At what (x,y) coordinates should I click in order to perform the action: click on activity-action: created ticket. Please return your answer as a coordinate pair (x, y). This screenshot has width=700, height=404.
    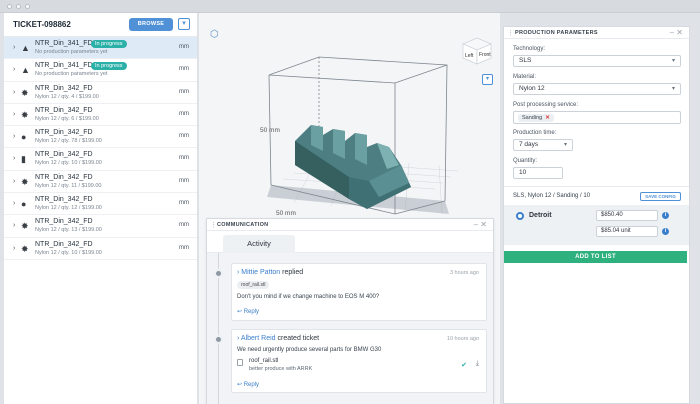
    Looking at the image, I should click on (298, 338).